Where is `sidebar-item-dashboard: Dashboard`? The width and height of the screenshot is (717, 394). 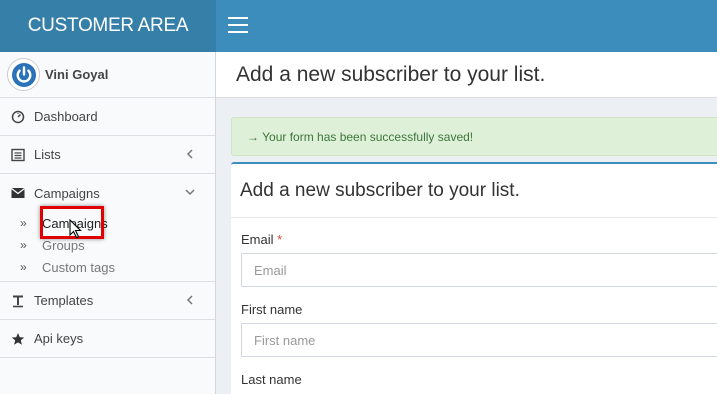
sidebar-item-dashboard: Dashboard is located at coordinates (107, 117).